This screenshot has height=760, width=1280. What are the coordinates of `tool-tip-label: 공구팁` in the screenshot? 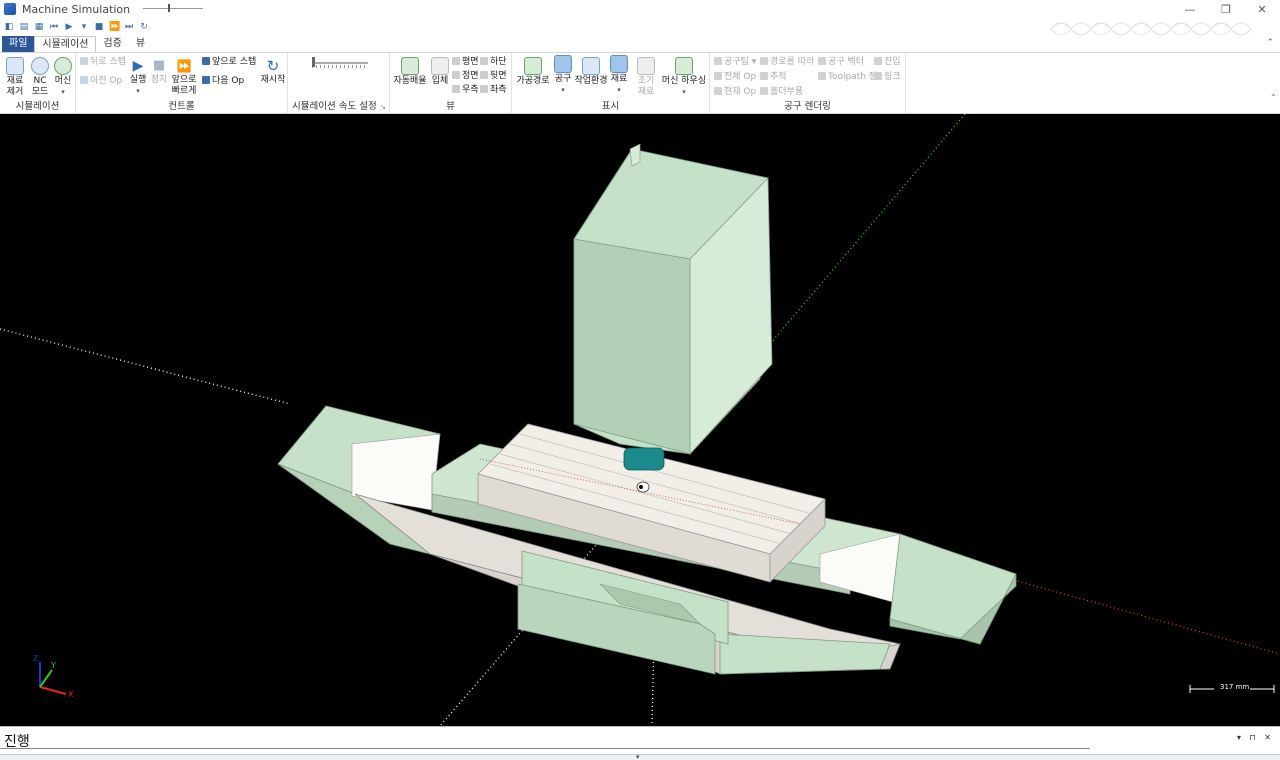 It's located at (736, 62).